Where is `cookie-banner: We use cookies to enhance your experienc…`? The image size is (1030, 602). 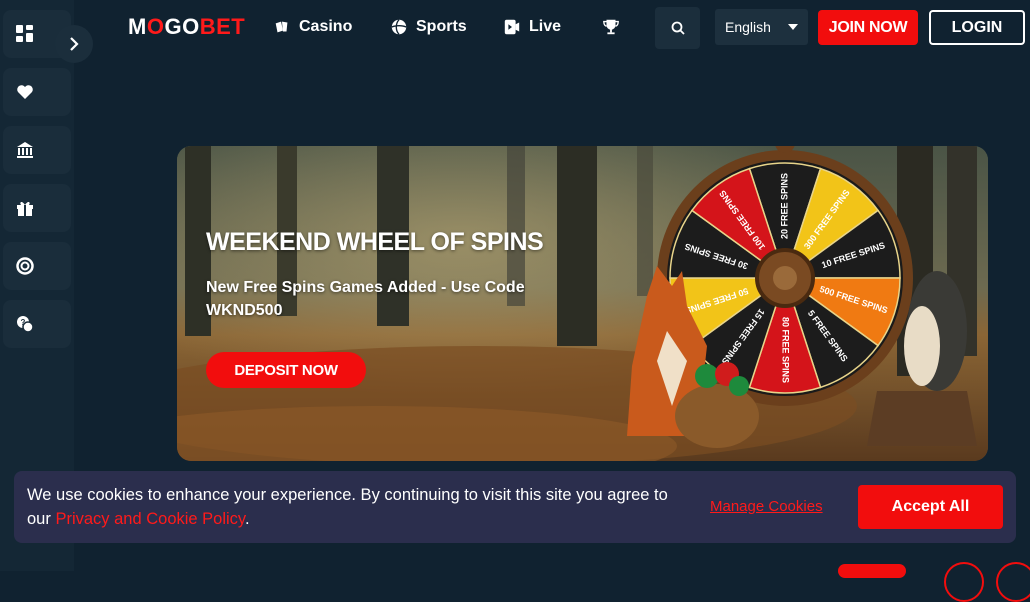 cookie-banner: We use cookies to enhance your experienc… is located at coordinates (515, 507).